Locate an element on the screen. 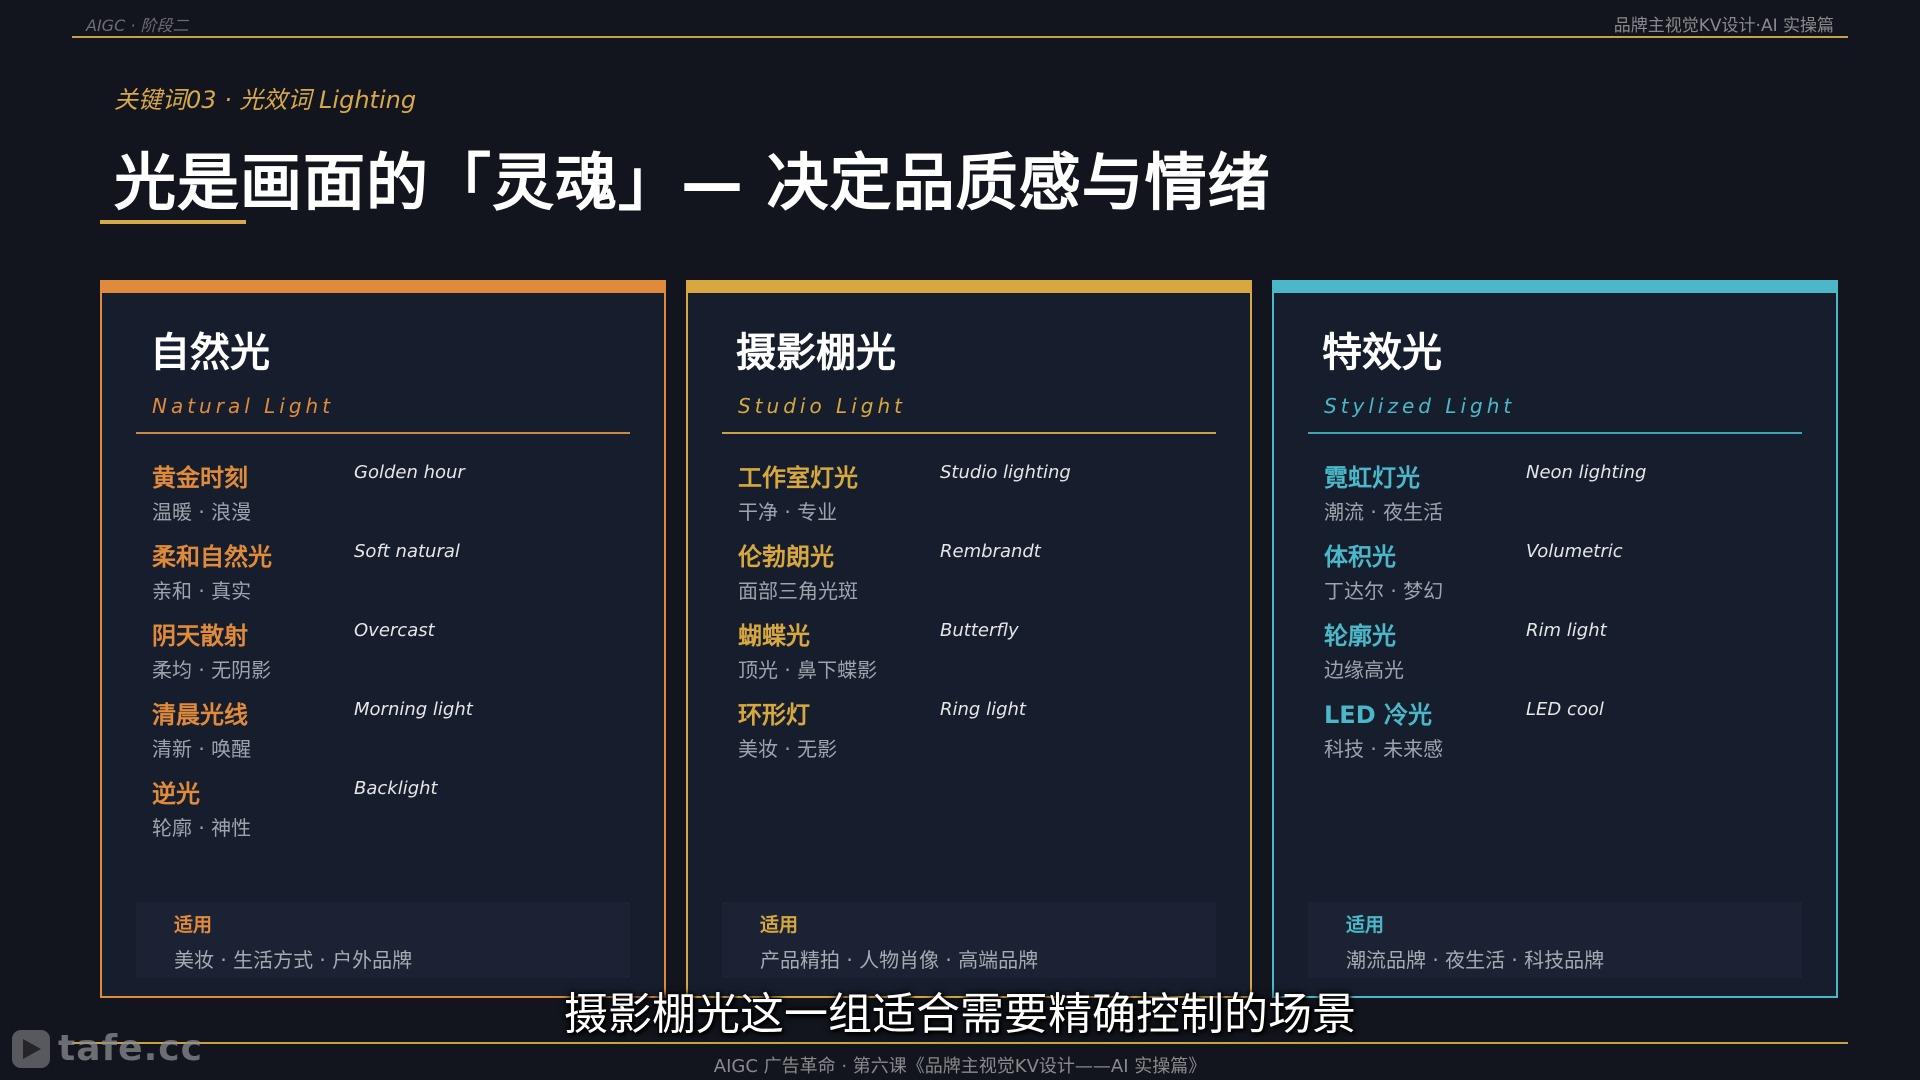 The image size is (1920, 1080). item-en: Butterfly is located at coordinates (979, 630).